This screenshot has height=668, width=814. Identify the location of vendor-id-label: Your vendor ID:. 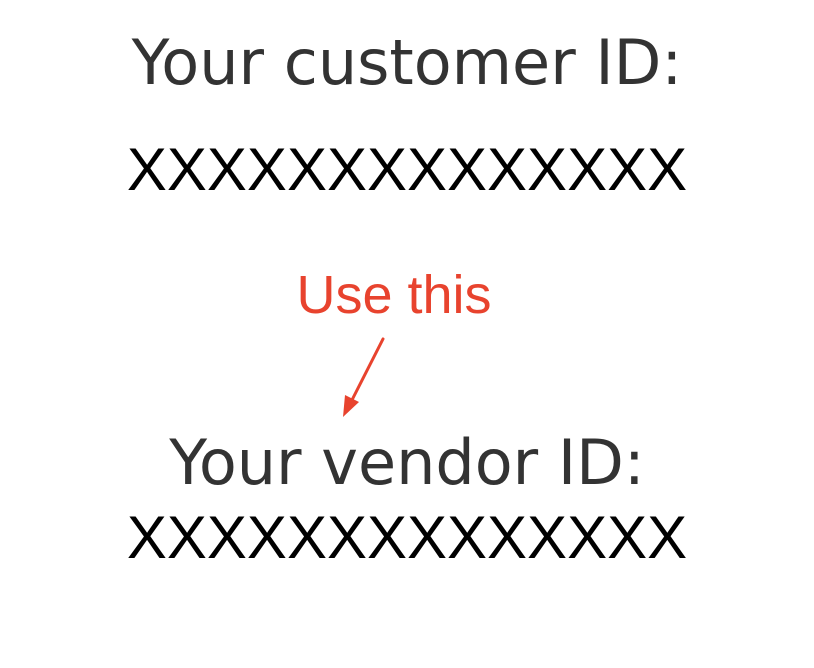
(407, 462).